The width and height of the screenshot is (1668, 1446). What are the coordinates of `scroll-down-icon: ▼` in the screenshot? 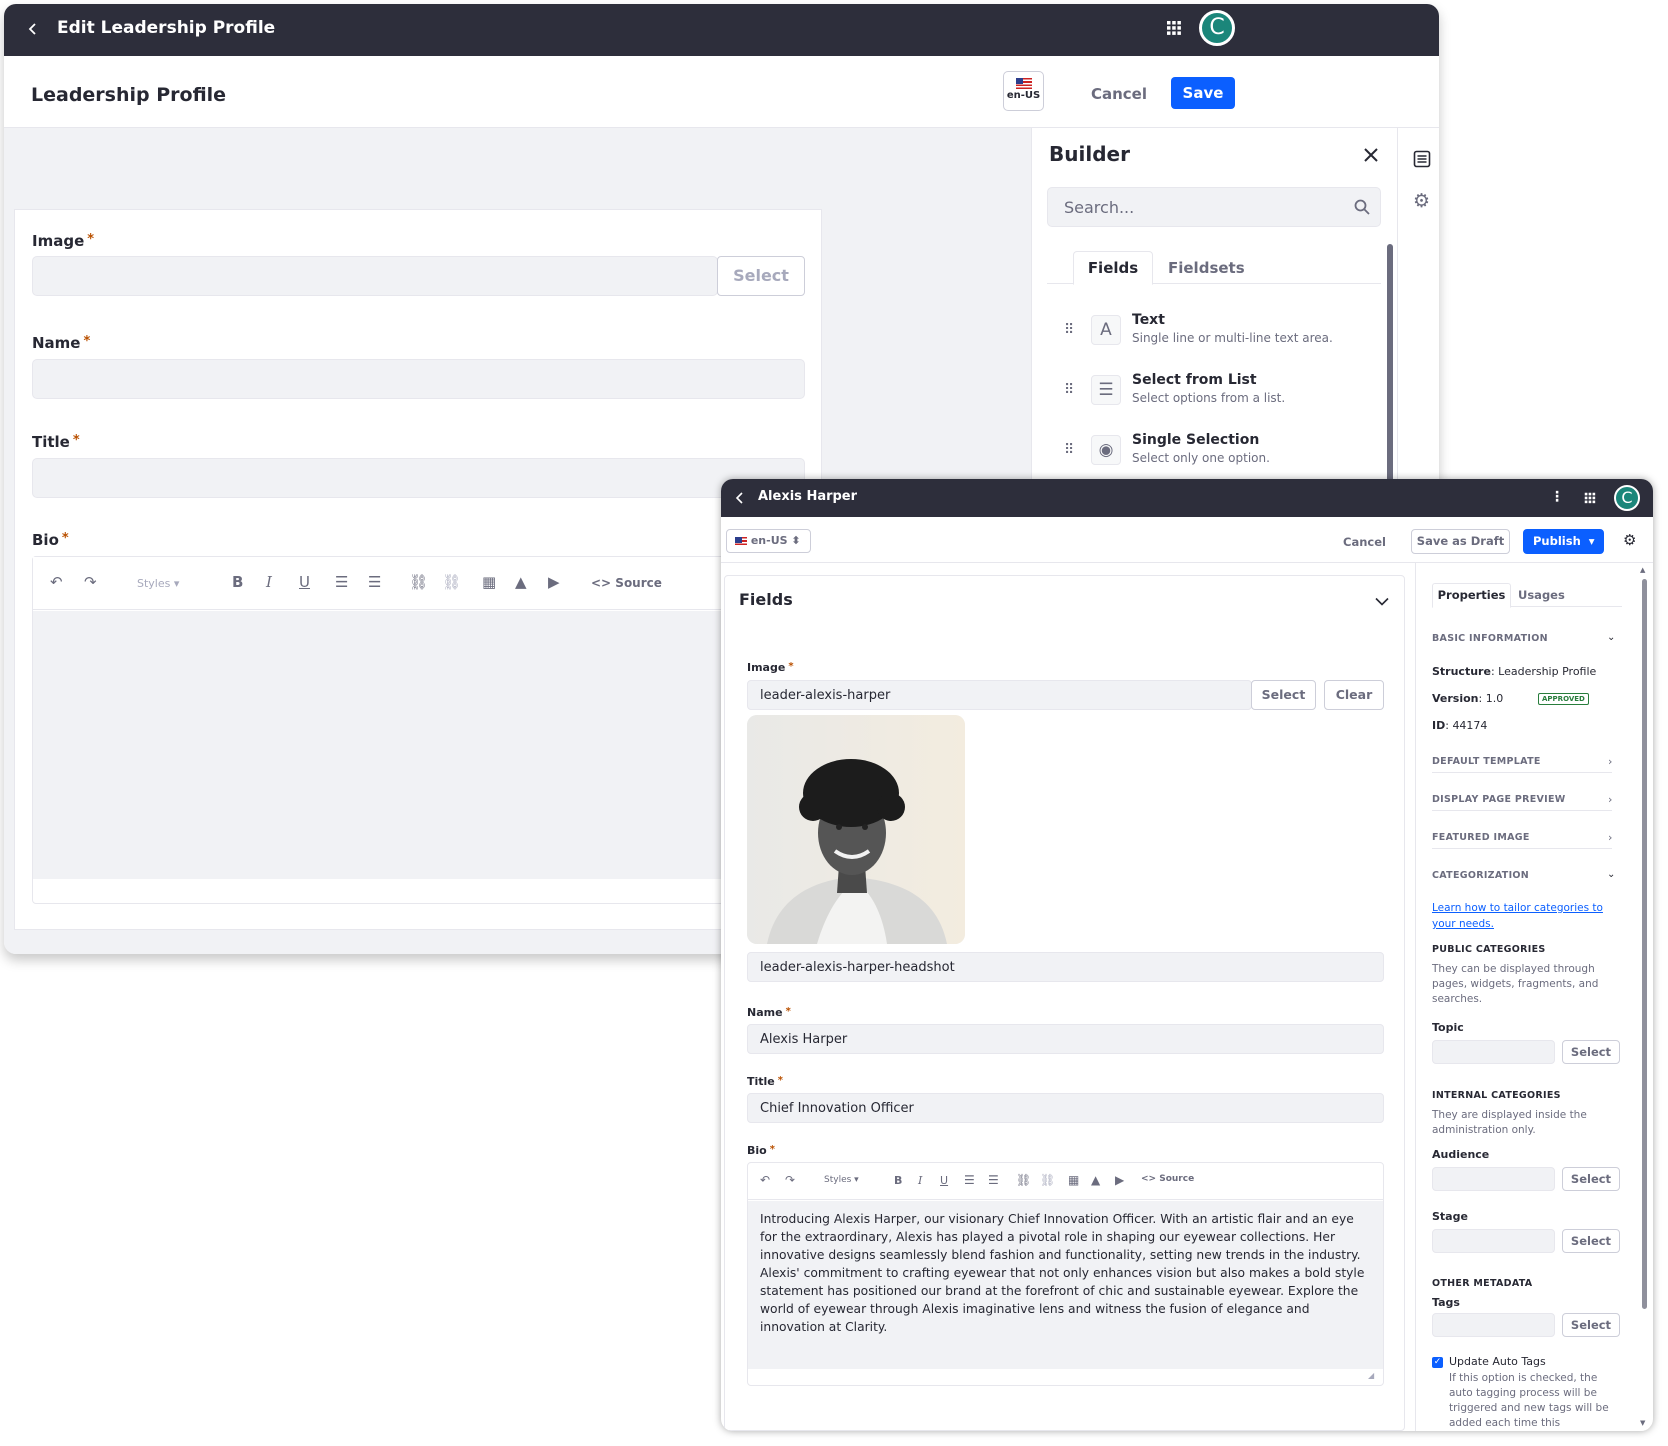 It's located at (1642, 1423).